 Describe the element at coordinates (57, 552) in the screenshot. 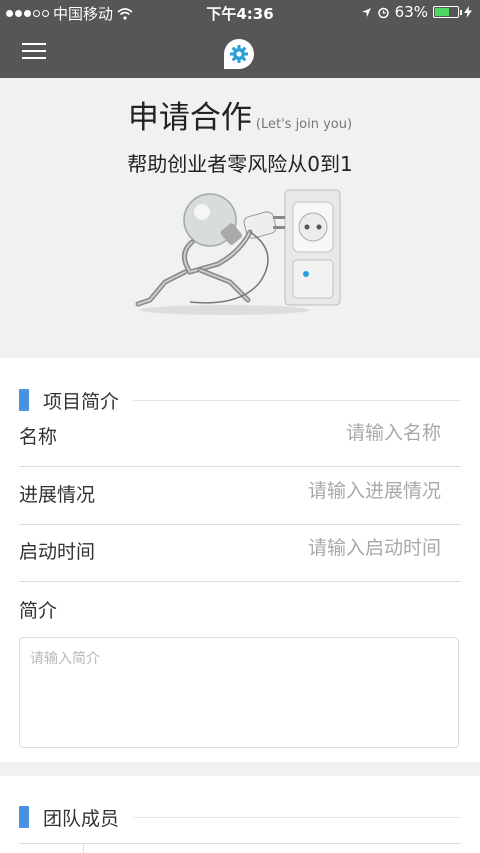

I see `start-time-label: 启动时间` at that location.